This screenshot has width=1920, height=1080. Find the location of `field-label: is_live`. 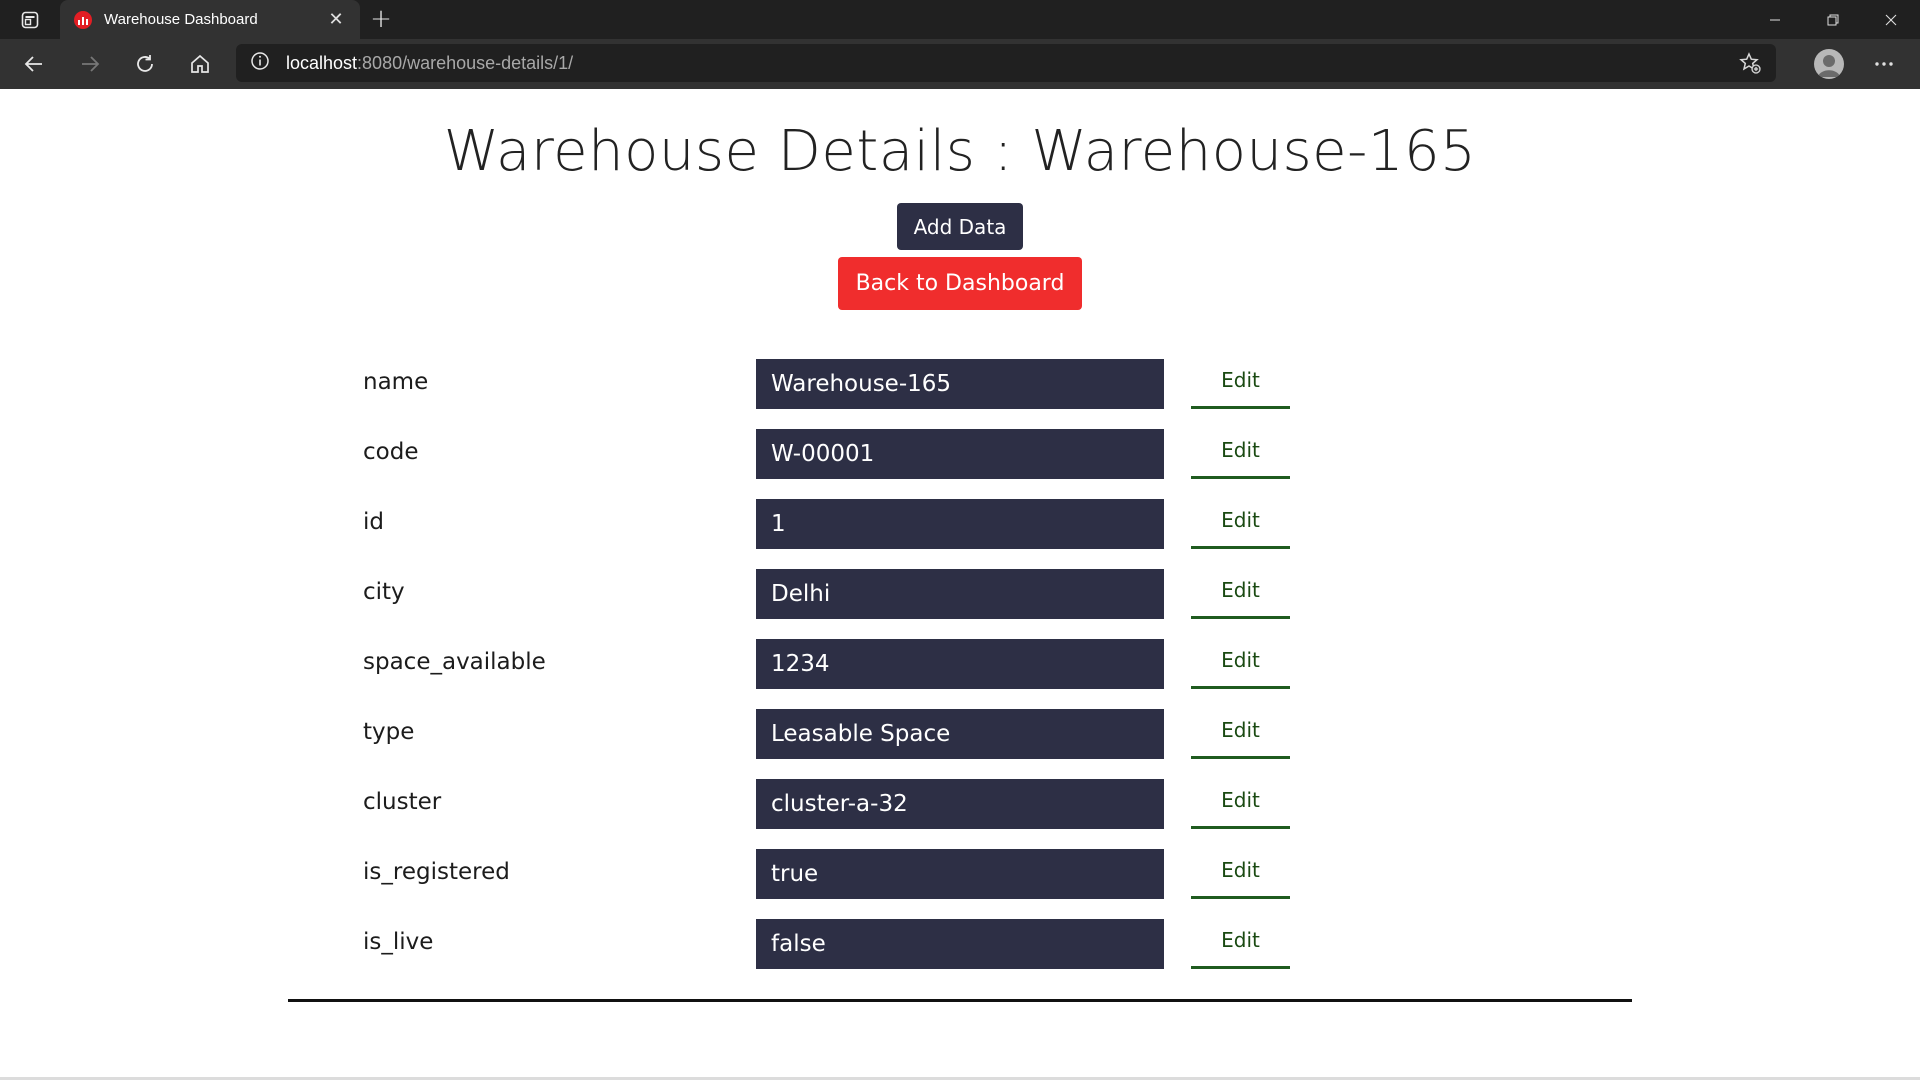

field-label: is_live is located at coordinates (398, 942).